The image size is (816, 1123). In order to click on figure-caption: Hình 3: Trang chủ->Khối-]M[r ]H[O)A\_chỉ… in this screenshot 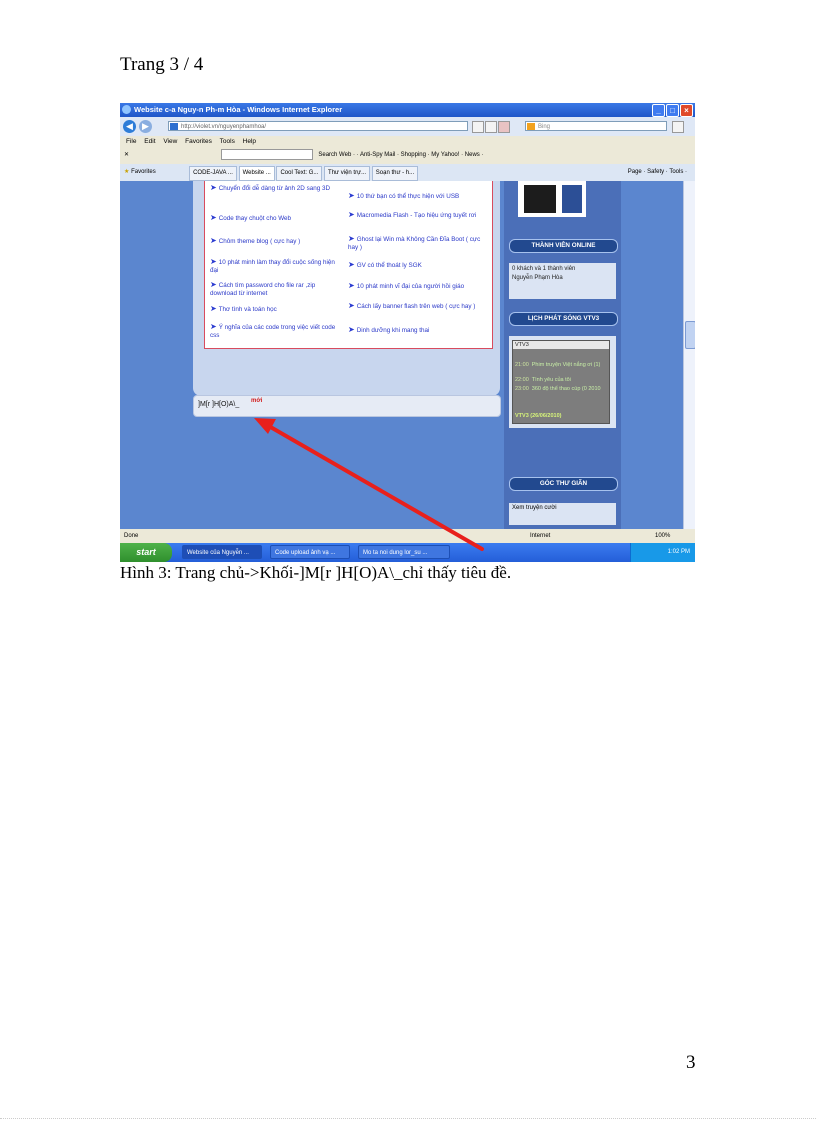, I will do `click(316, 572)`.